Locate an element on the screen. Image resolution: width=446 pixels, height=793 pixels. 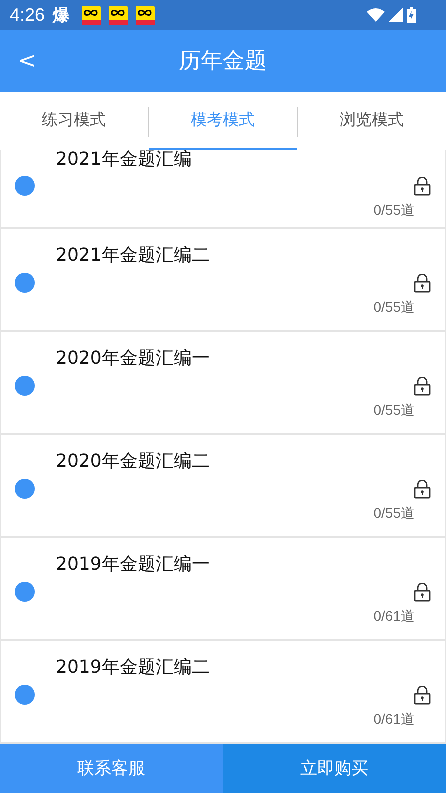
paper-row: 2019年金题汇编一 0/61道 is located at coordinates (223, 588).